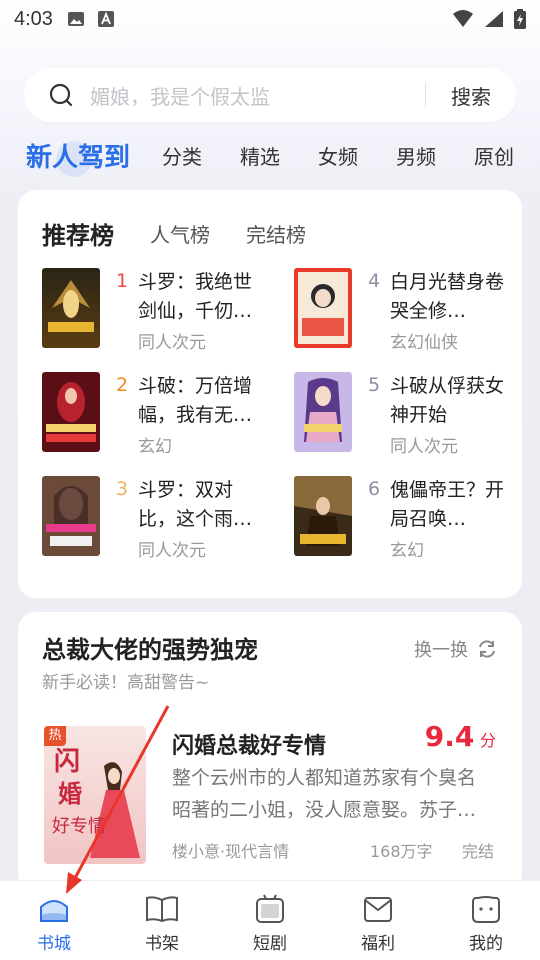  I want to click on tab-popular-ranking: 人气榜, so click(180, 233).